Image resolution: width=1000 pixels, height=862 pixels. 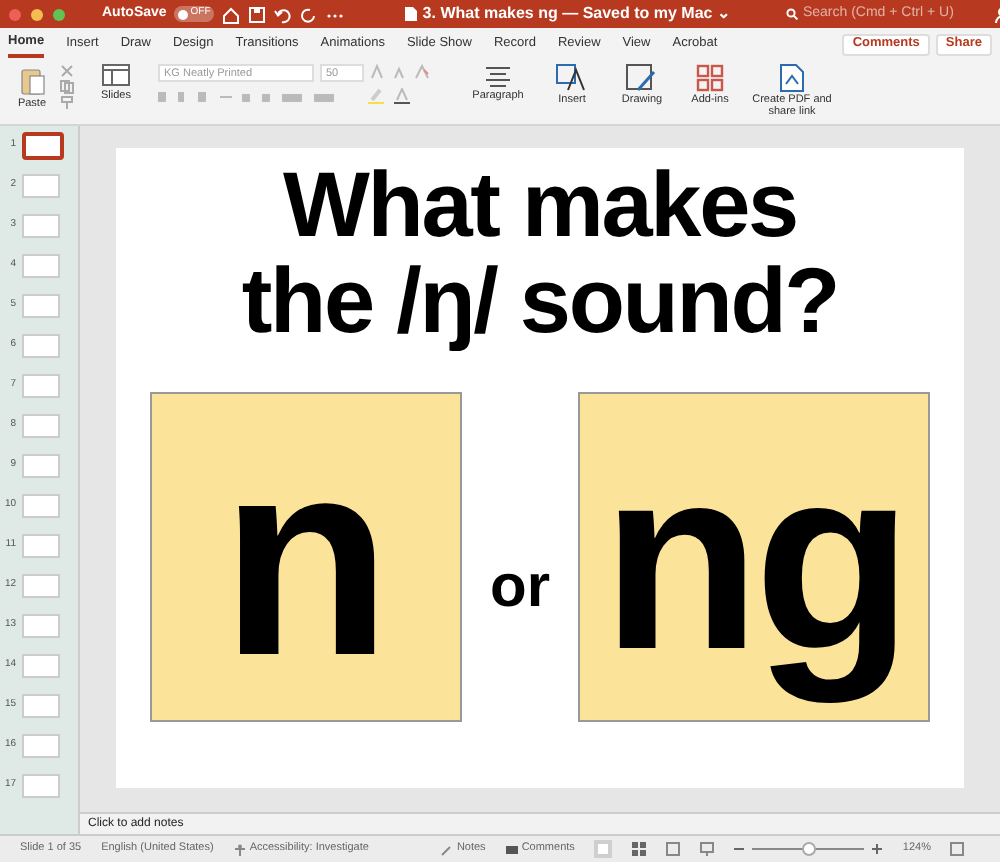 What do you see at coordinates (754, 558) in the screenshot?
I see `card-letter: ng` at bounding box center [754, 558].